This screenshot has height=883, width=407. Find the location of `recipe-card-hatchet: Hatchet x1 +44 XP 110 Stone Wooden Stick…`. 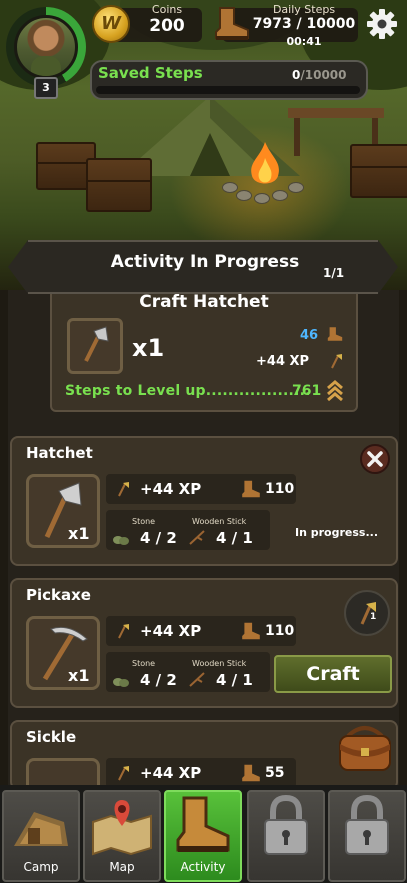

recipe-card-hatchet: Hatchet x1 +44 XP 110 Stone Wooden Stick… is located at coordinates (204, 501).